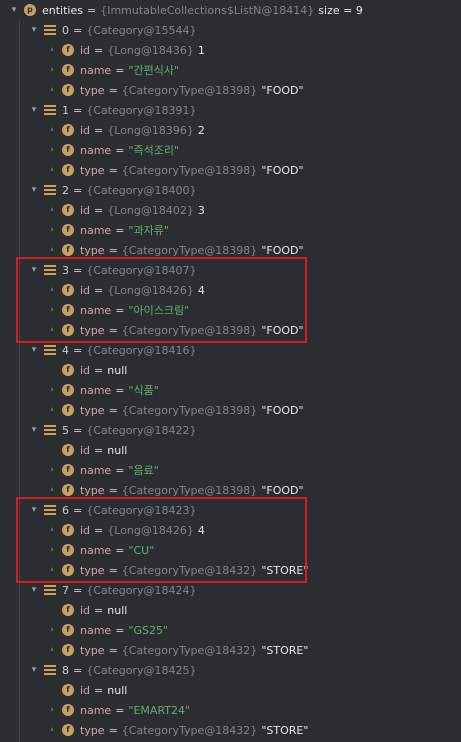 The width and height of the screenshot is (461, 742). I want to click on list-item-8: ▾ 8 = {Category@18425}, so click(230, 670).